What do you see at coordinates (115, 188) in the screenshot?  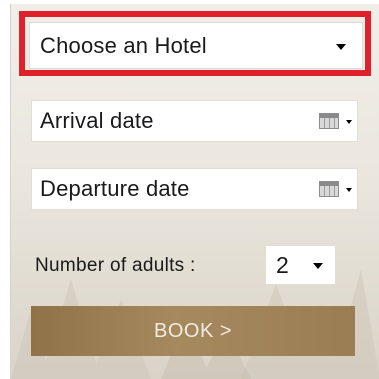 I see `departure-date-placeholder: Departure date` at bounding box center [115, 188].